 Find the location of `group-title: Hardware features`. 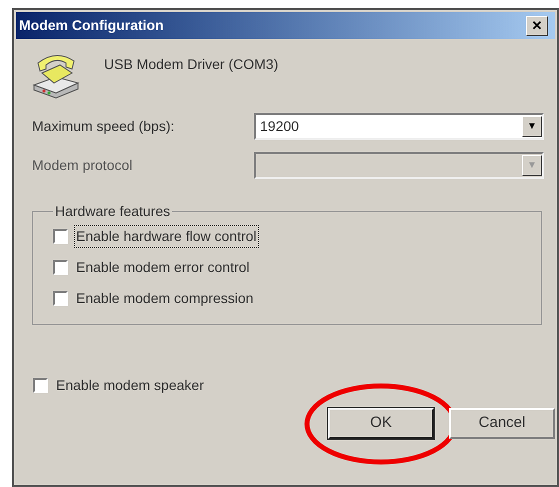

group-title: Hardware features is located at coordinates (113, 211).